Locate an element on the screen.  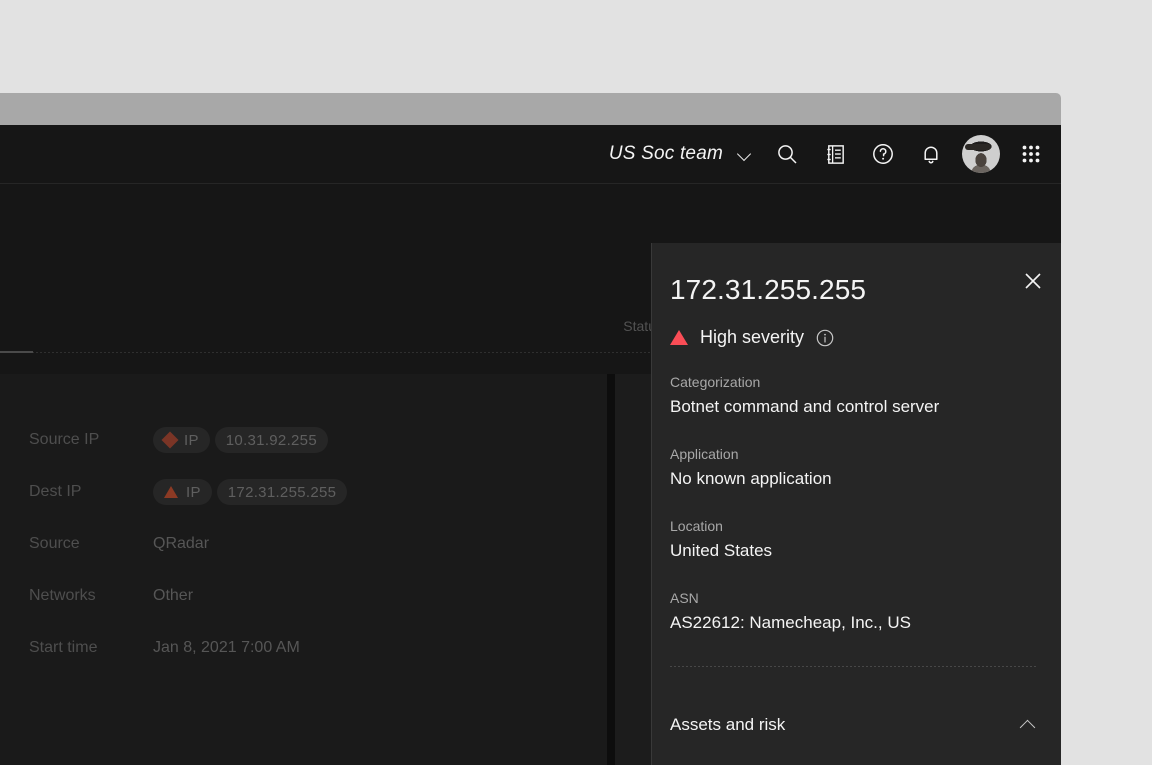
field-value: Botnet command and control server is located at coordinates (805, 406).